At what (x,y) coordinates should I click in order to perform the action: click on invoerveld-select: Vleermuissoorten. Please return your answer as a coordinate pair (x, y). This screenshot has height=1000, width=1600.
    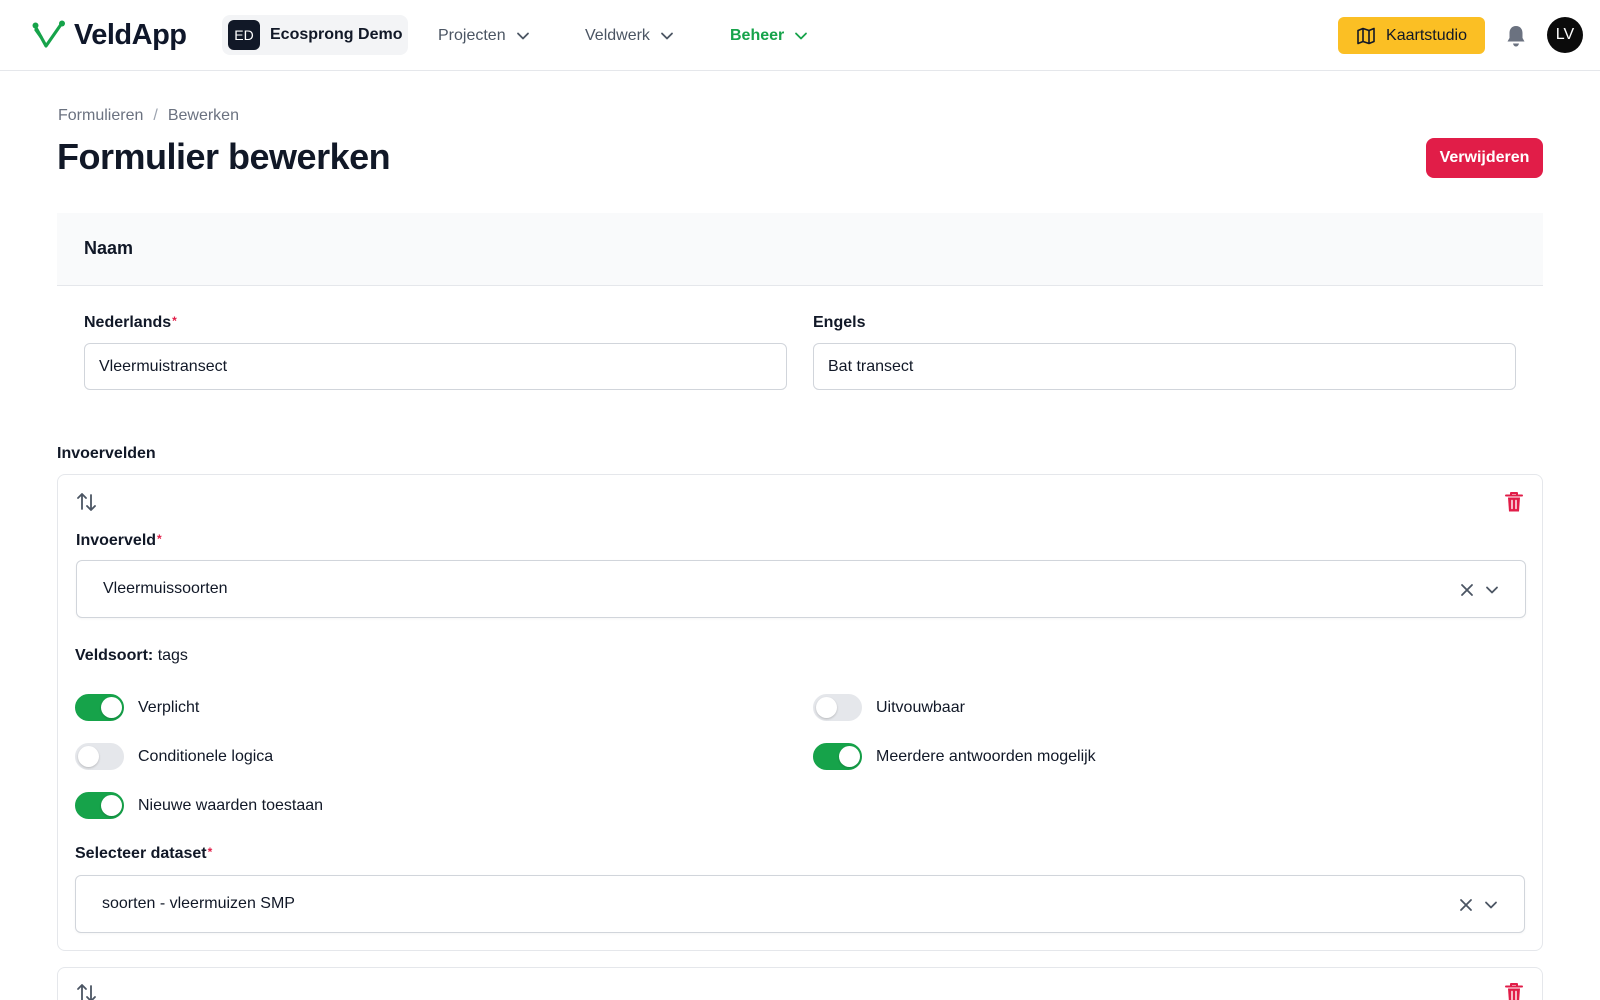
    Looking at the image, I should click on (801, 589).